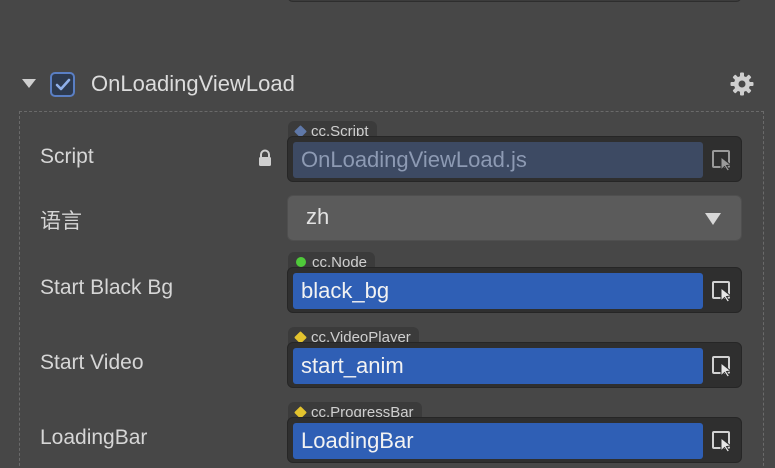  Describe the element at coordinates (498, 441) in the screenshot. I see `loading-bar-value: LoadingBar` at that location.